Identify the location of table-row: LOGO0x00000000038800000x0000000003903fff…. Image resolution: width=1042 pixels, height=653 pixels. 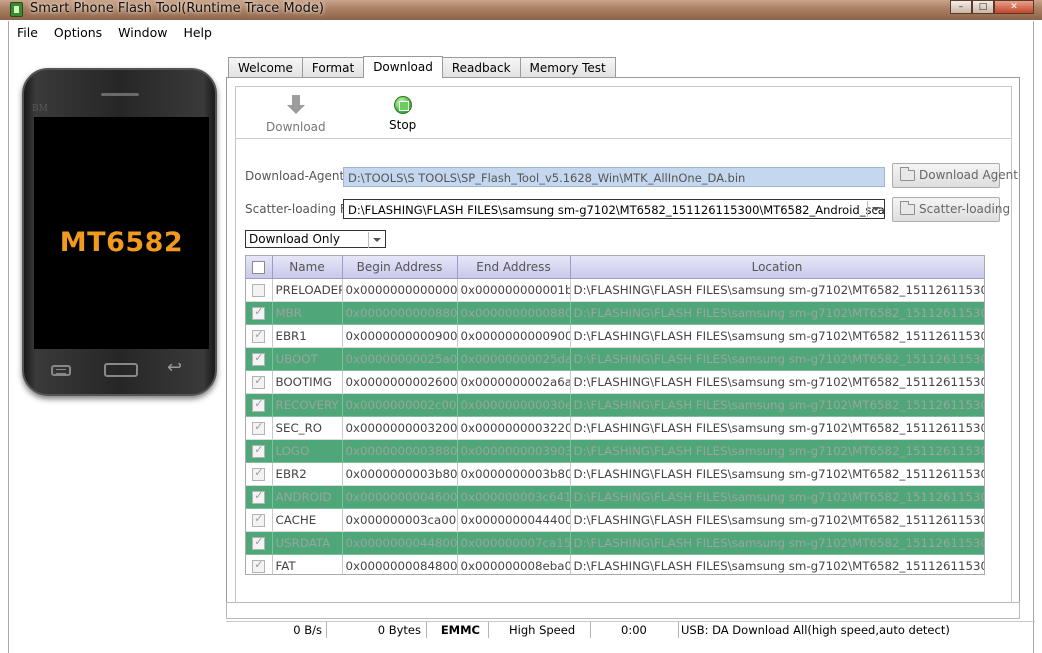
(615, 451).